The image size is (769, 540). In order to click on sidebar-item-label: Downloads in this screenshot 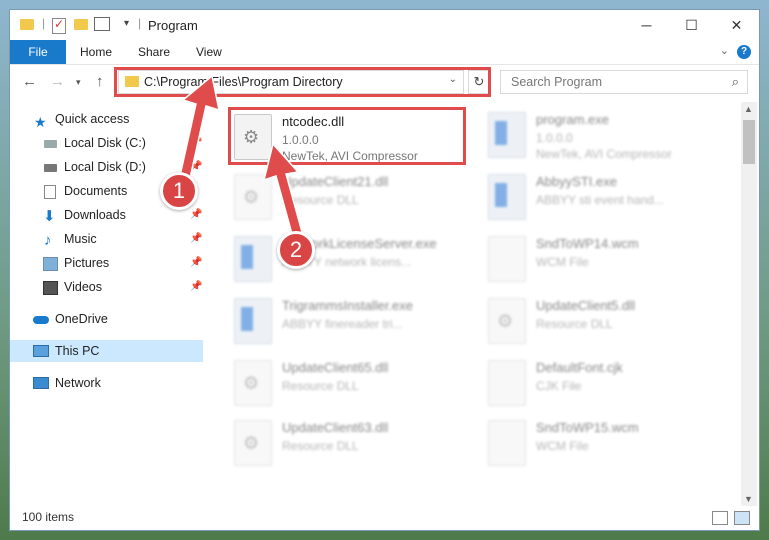, I will do `click(95, 215)`.